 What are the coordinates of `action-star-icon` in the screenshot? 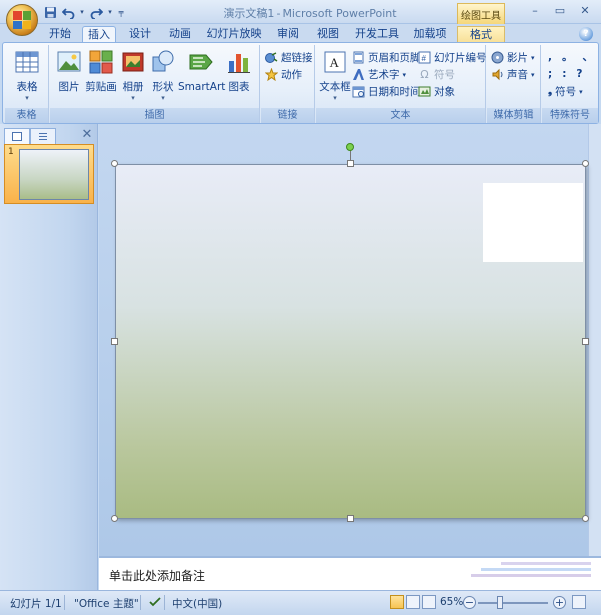 It's located at (271, 74).